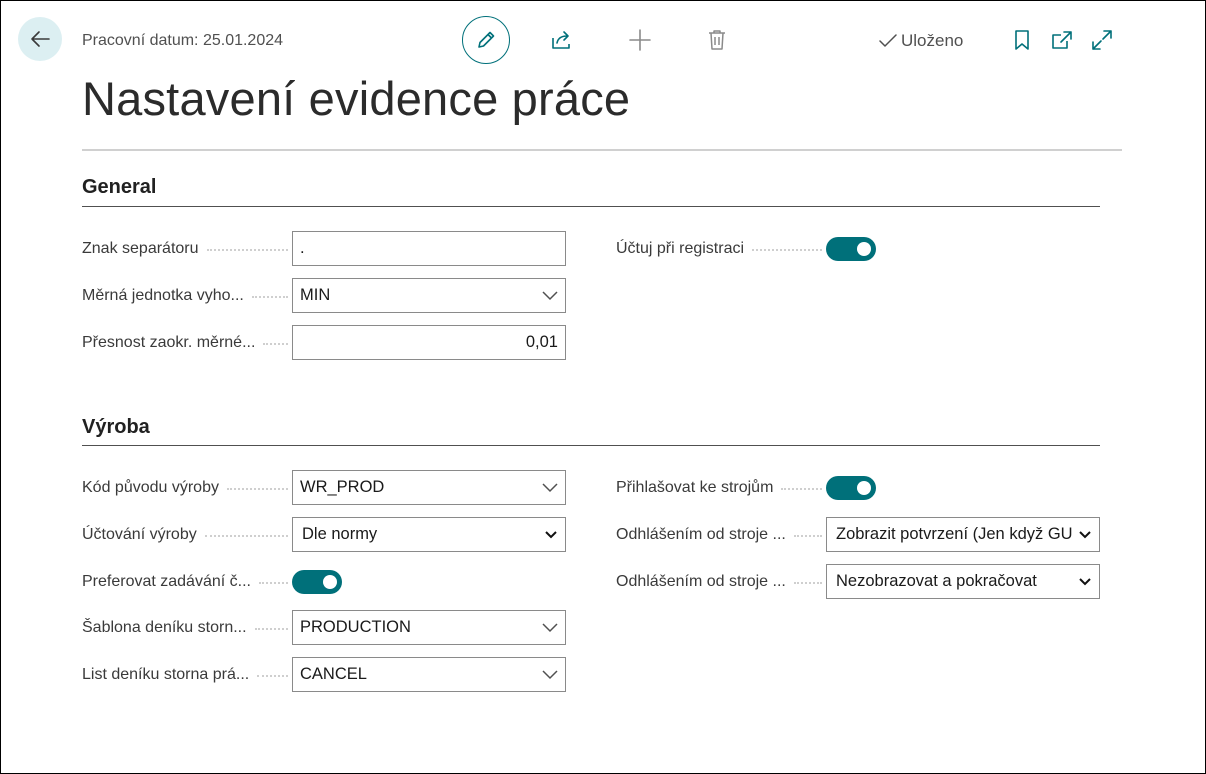 The image size is (1206, 774). What do you see at coordinates (602, 150) in the screenshot?
I see `title-divider` at bounding box center [602, 150].